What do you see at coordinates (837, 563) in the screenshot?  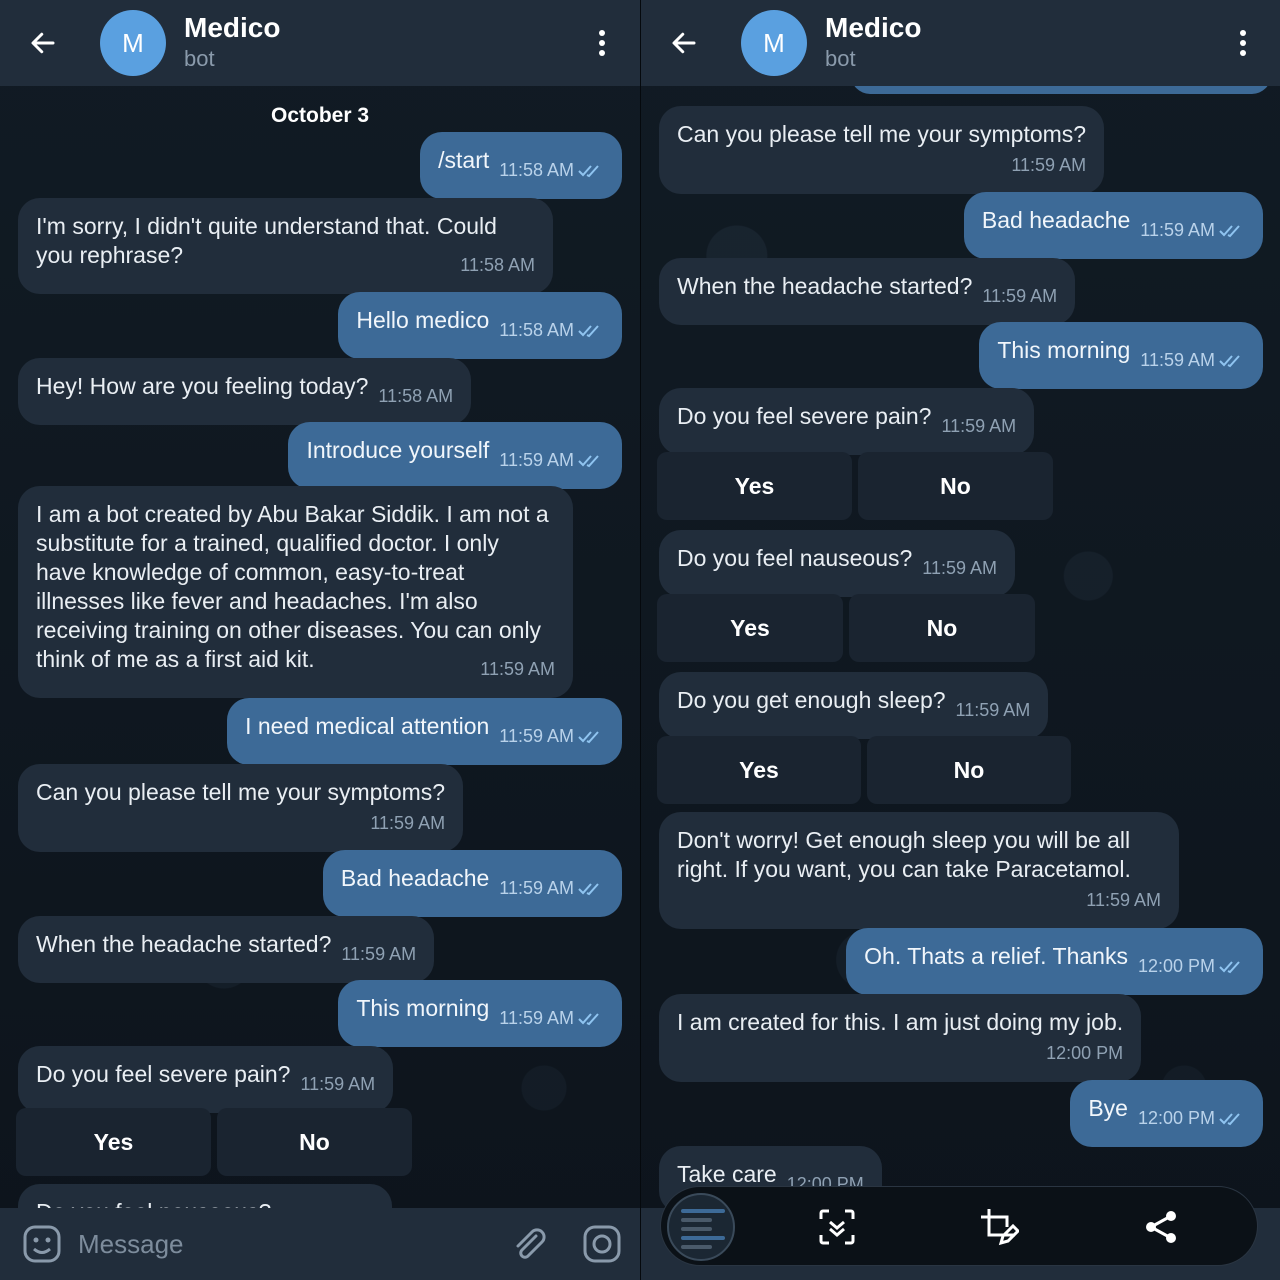 I see `message-incoming: Do you feel nauseous? 11:59 AM` at bounding box center [837, 563].